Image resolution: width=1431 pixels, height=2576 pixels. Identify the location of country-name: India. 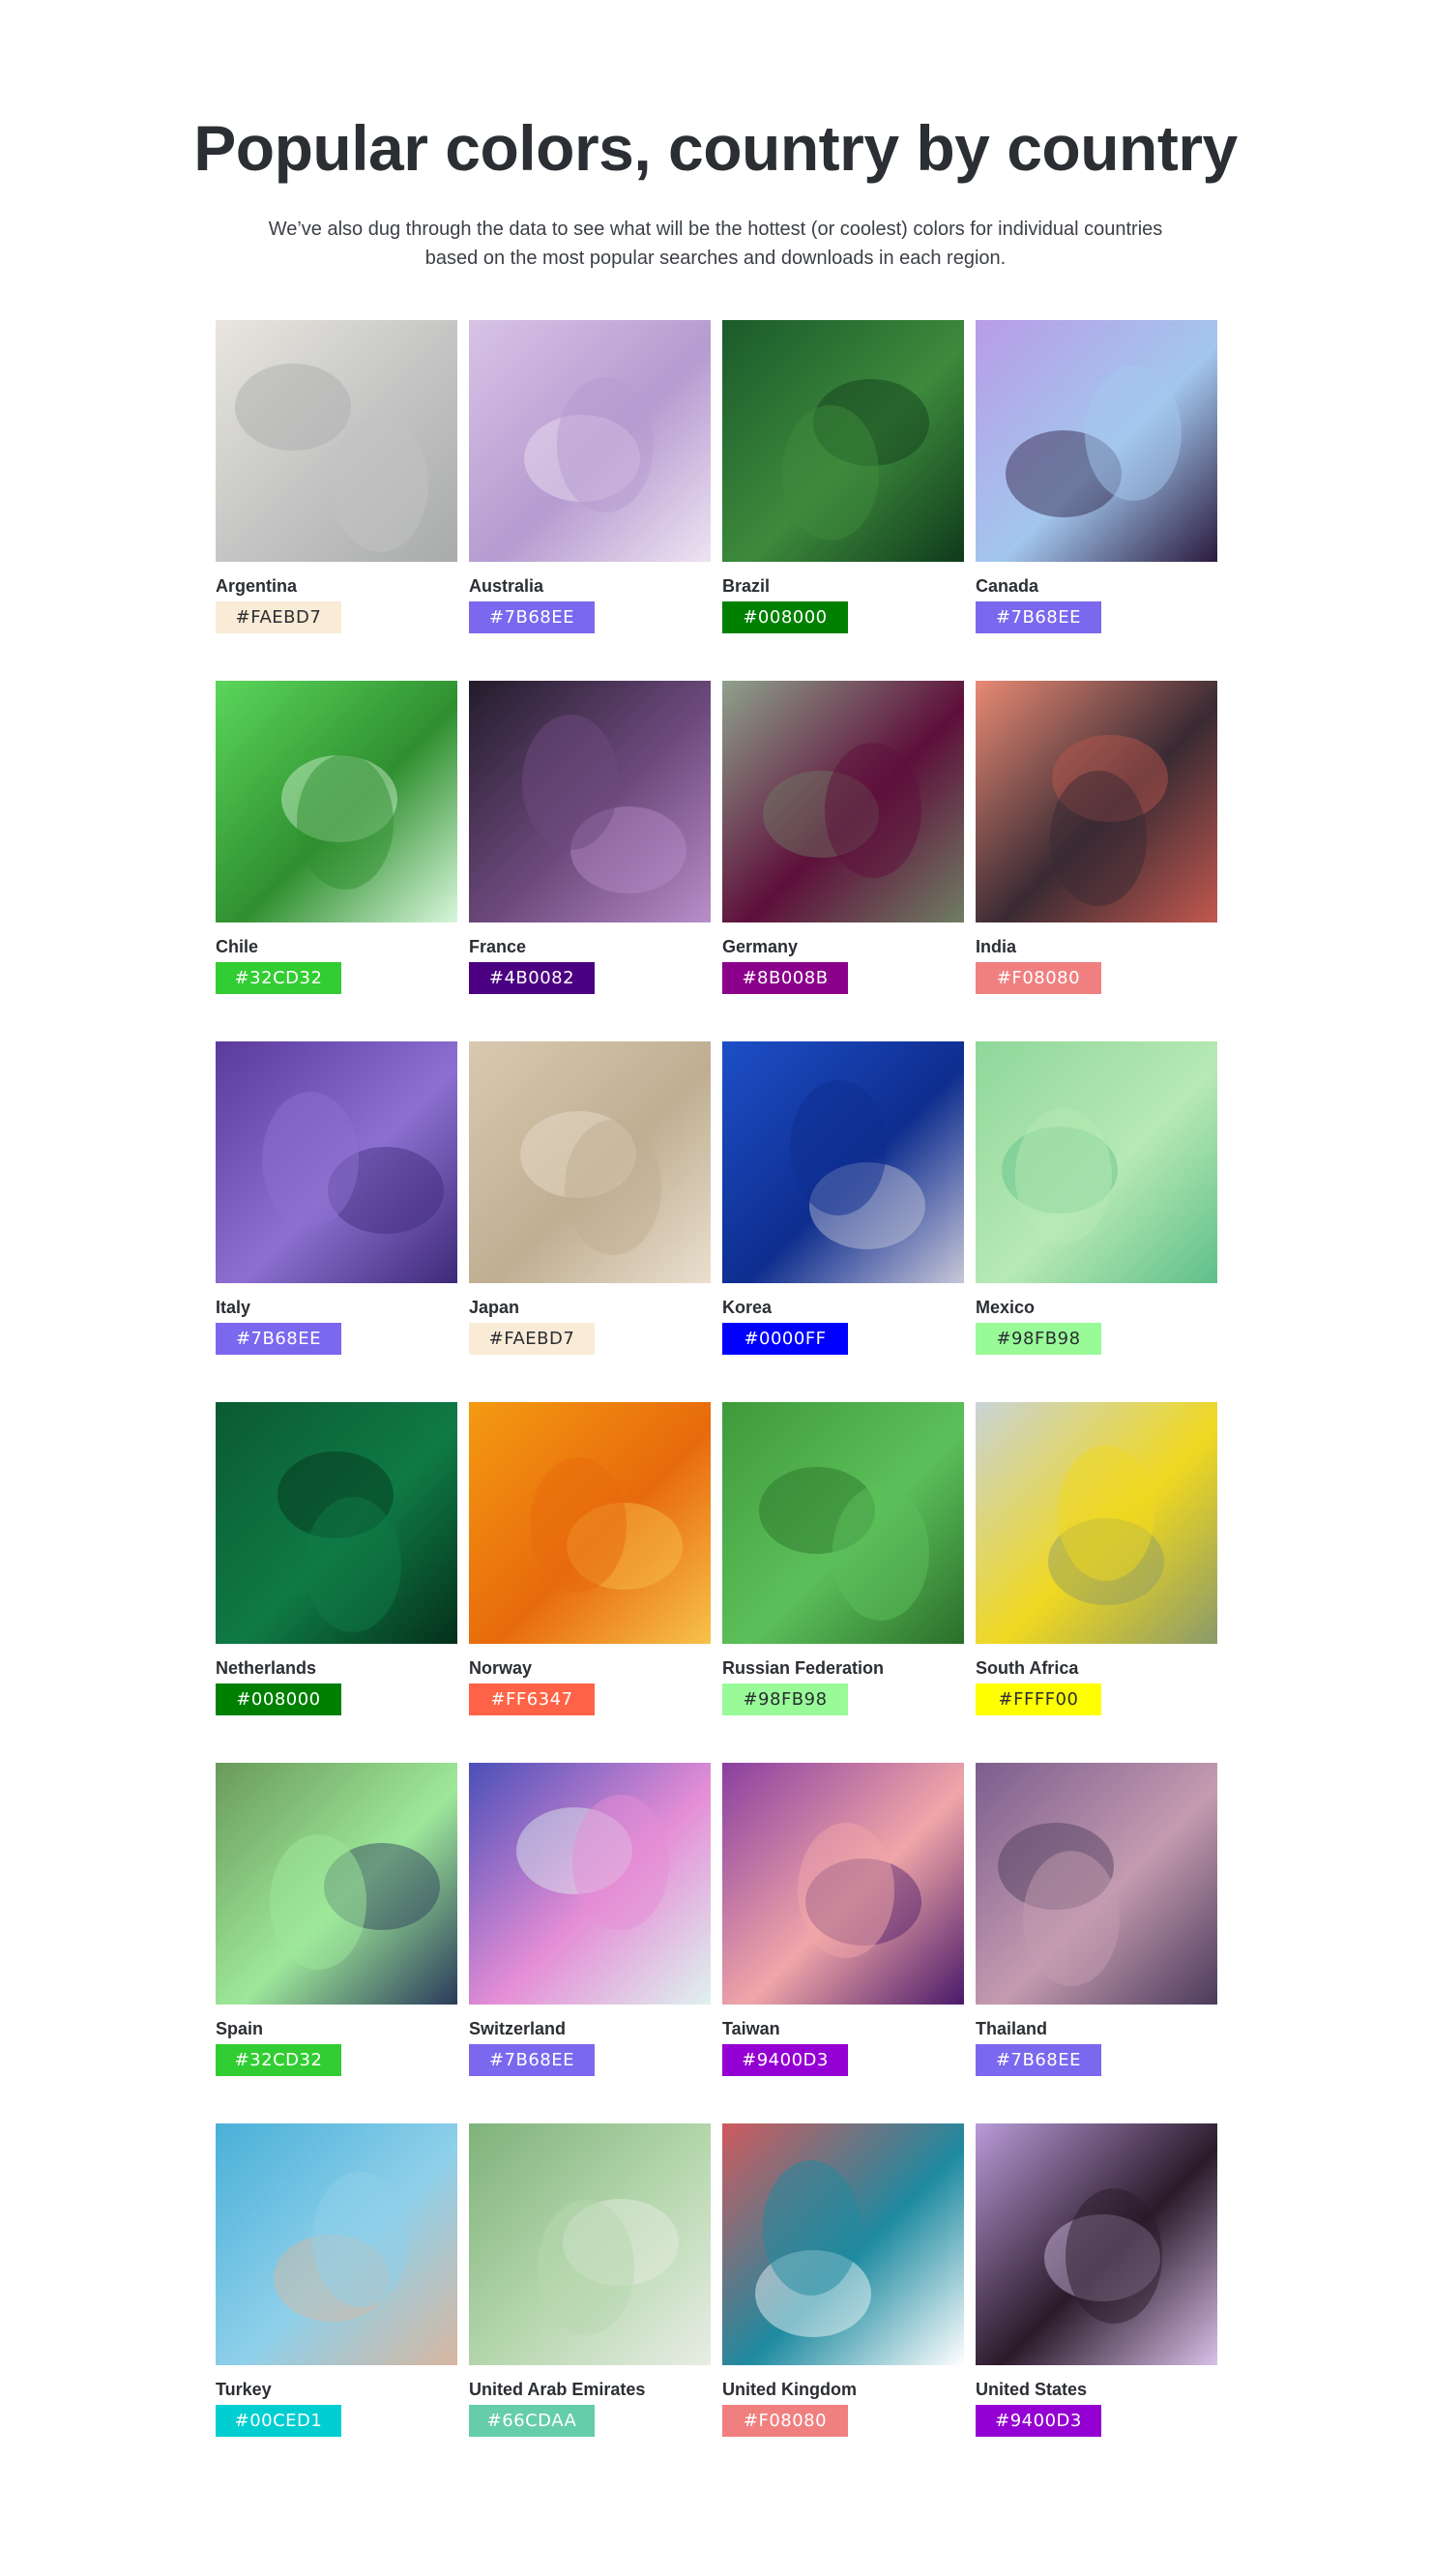
(996, 946).